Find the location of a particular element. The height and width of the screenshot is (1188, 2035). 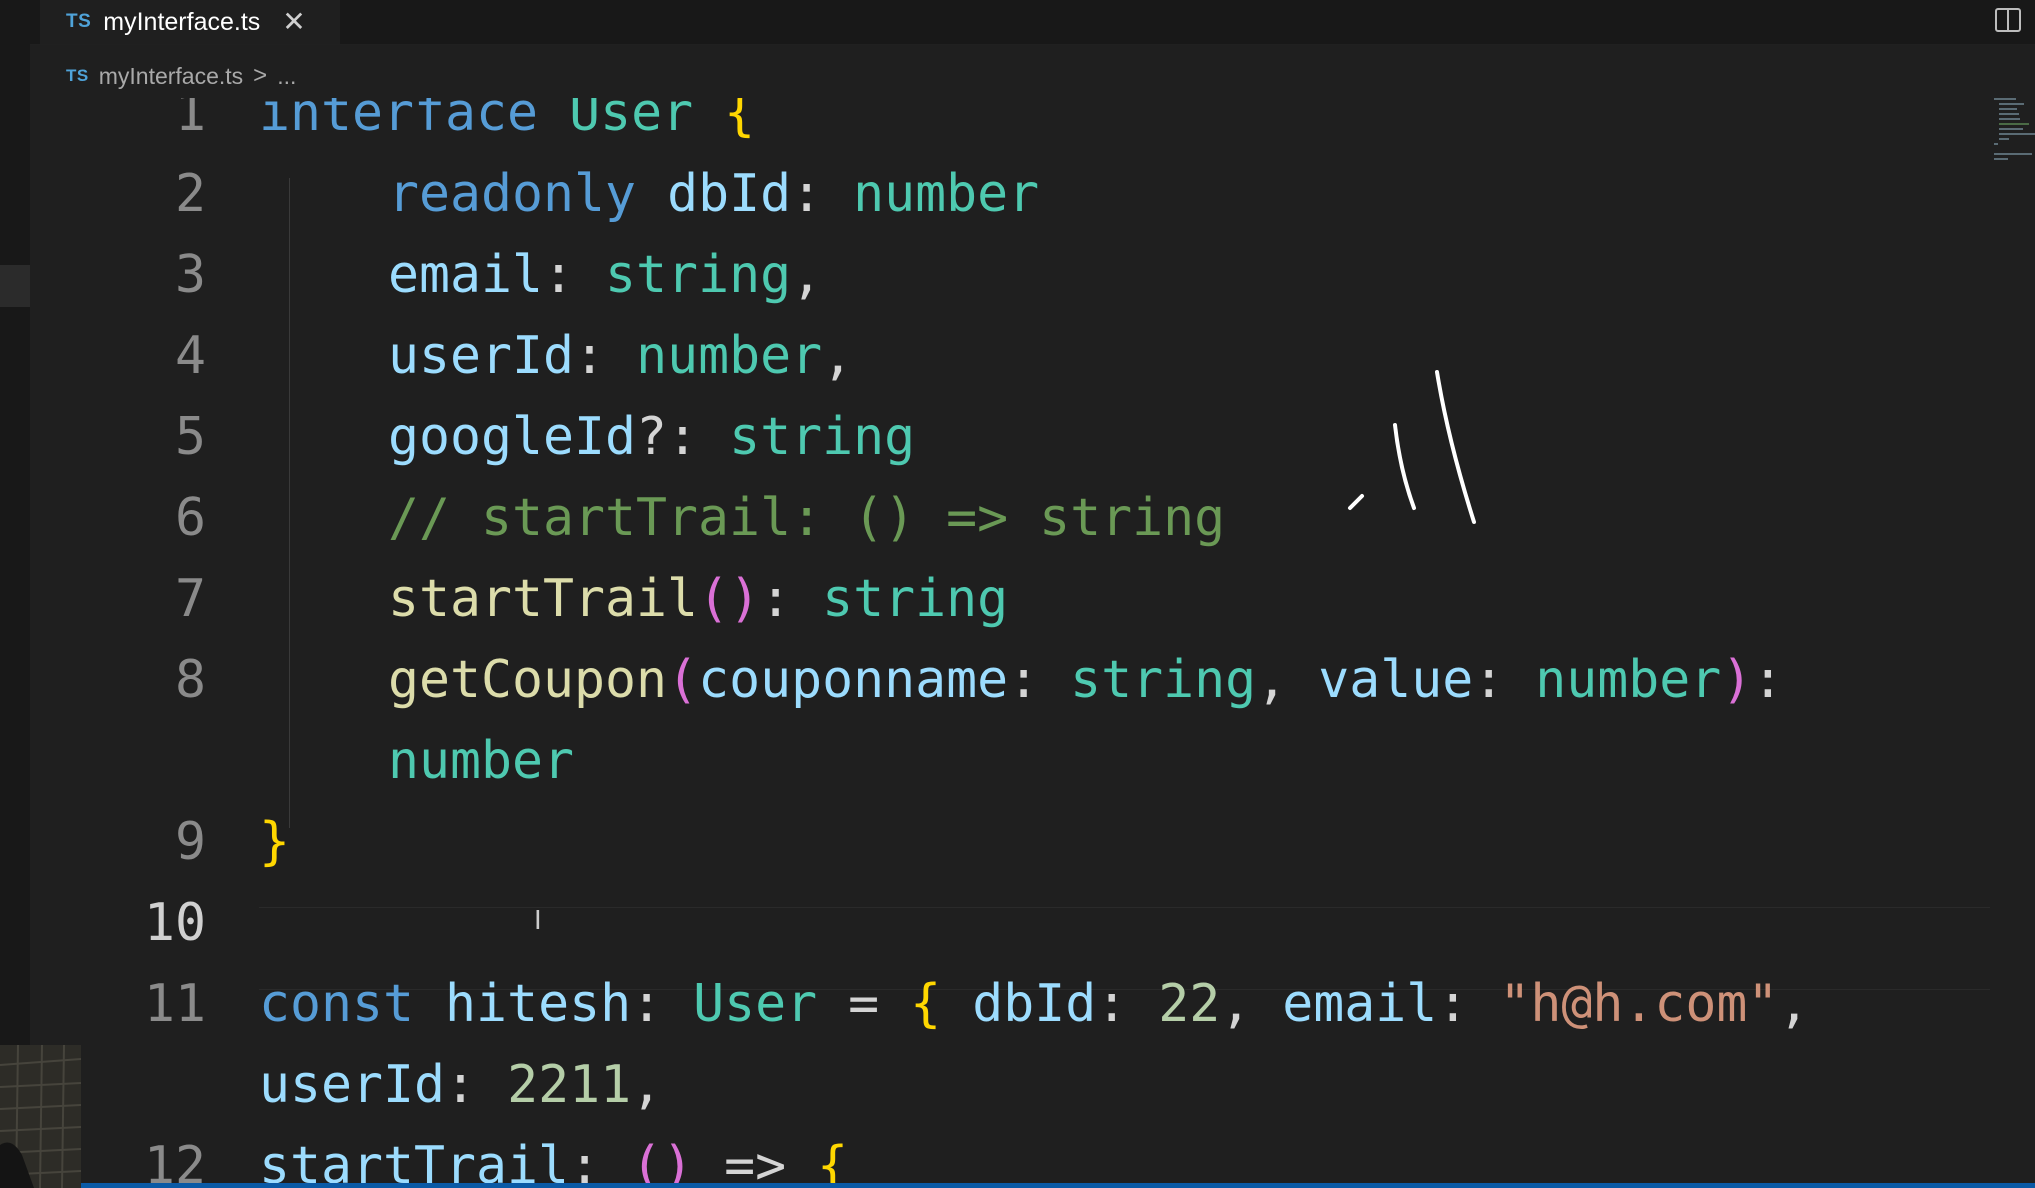

code-token: googleId is located at coordinates (512, 437).